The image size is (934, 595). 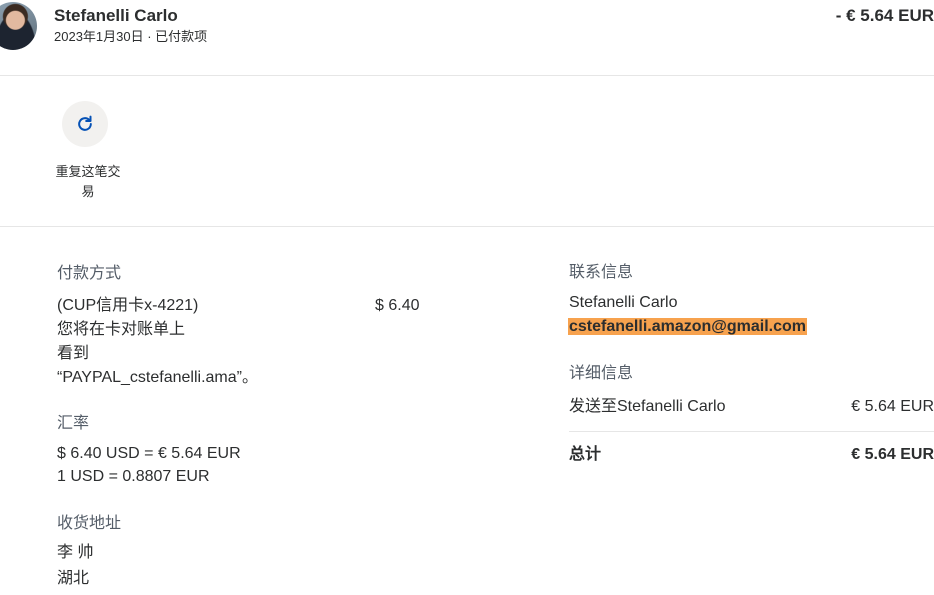 I want to click on statement-note-line: 看到, so click(x=73, y=353).